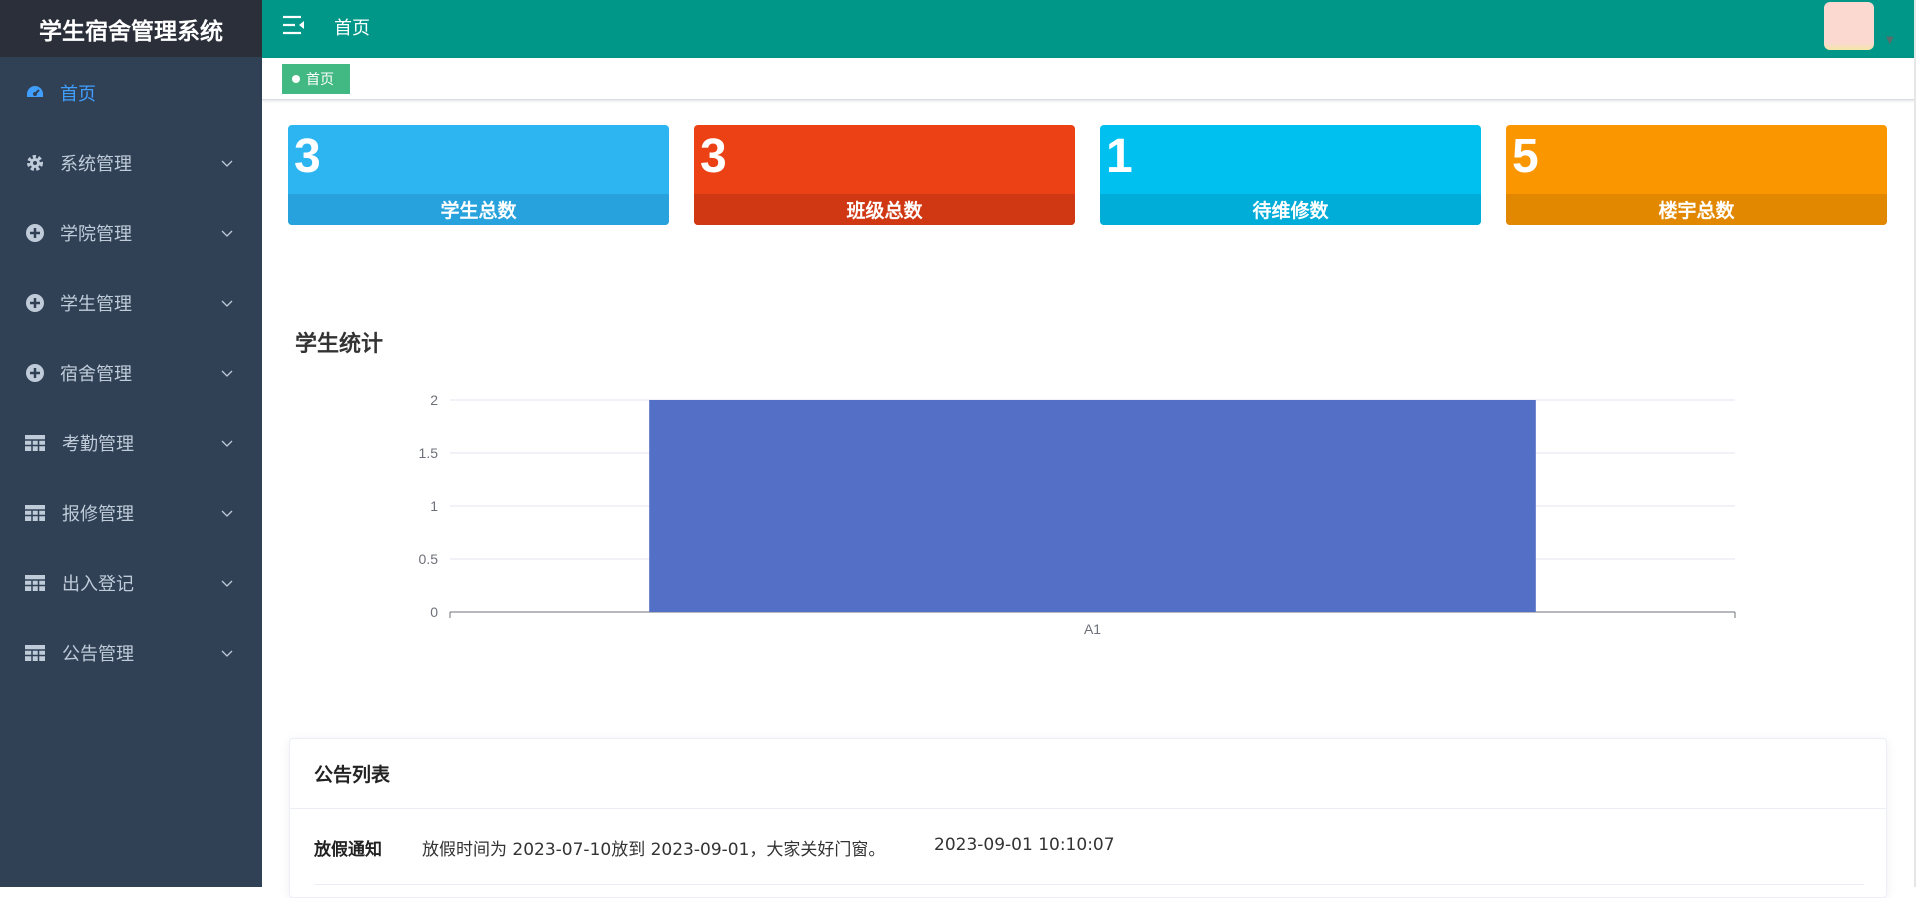 The height and width of the screenshot is (898, 1916). Describe the element at coordinates (1092, 506) in the screenshot. I see `bar-A1` at that location.